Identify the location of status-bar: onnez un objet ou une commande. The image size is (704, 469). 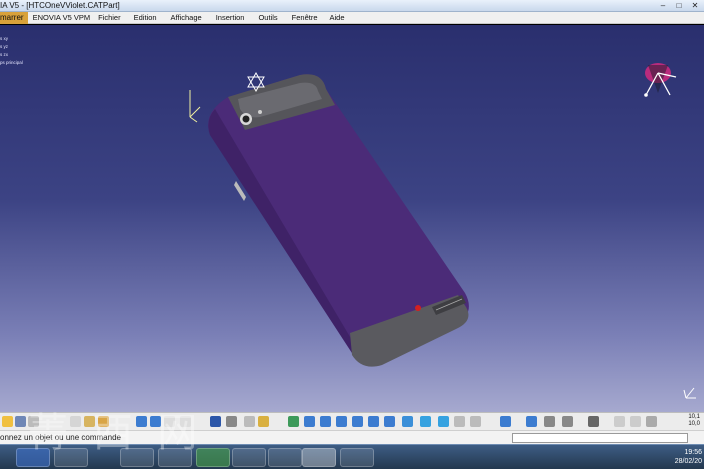
(352, 437).